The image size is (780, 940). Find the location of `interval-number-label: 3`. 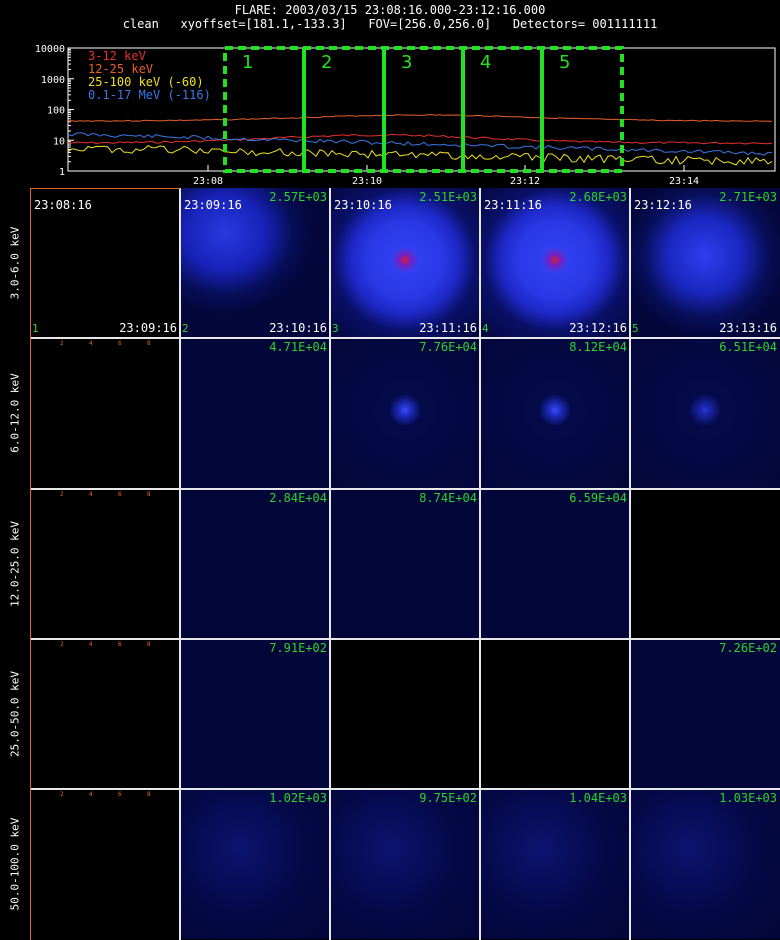

interval-number-label: 3 is located at coordinates (335, 328).